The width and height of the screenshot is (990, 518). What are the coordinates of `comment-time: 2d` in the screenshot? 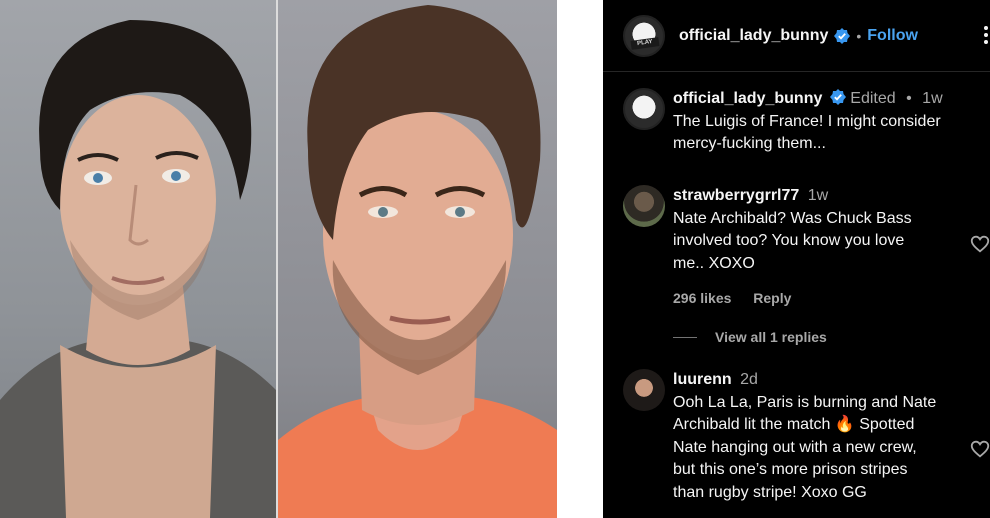 It's located at (749, 379).